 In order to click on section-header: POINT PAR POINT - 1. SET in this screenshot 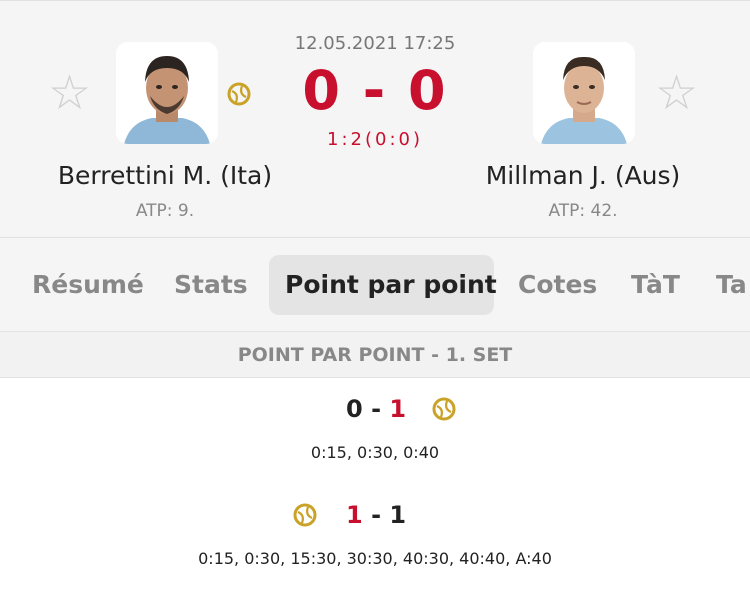, I will do `click(375, 355)`.